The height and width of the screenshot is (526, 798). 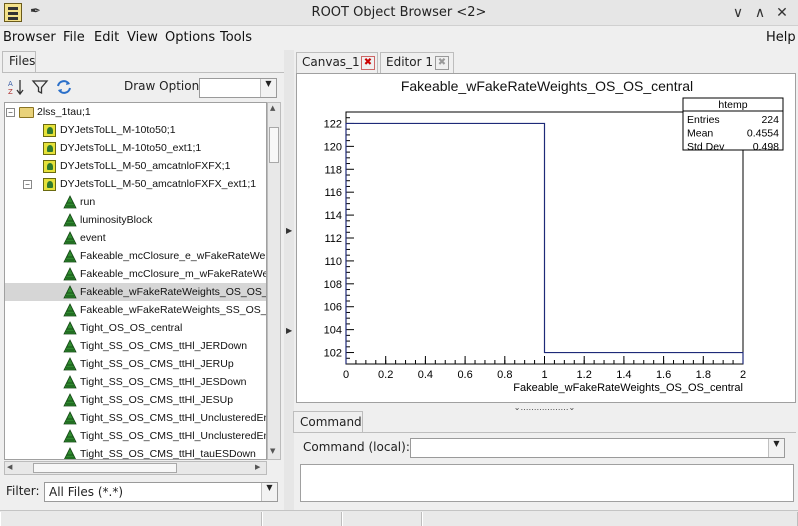 I want to click on scroll-left-icon: ◀, so click(x=9, y=467).